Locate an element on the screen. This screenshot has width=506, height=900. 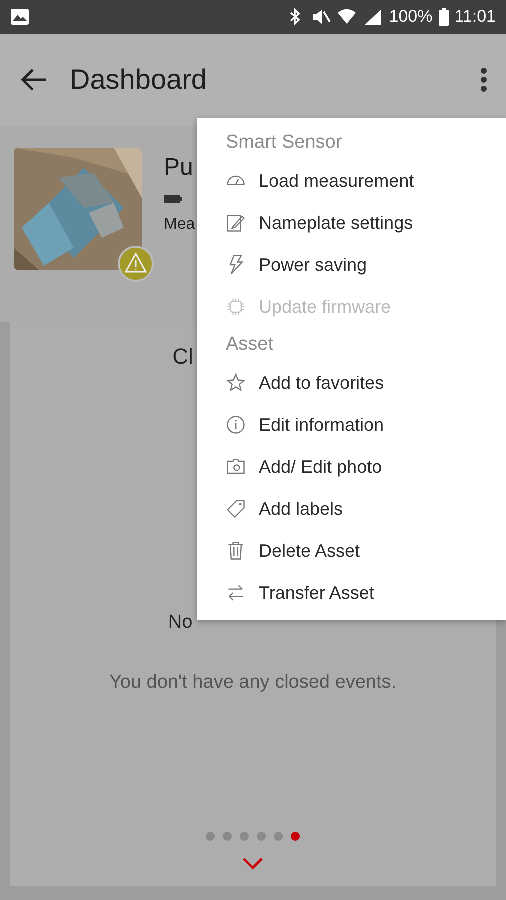
overflow-menu-icon is located at coordinates (484, 80).